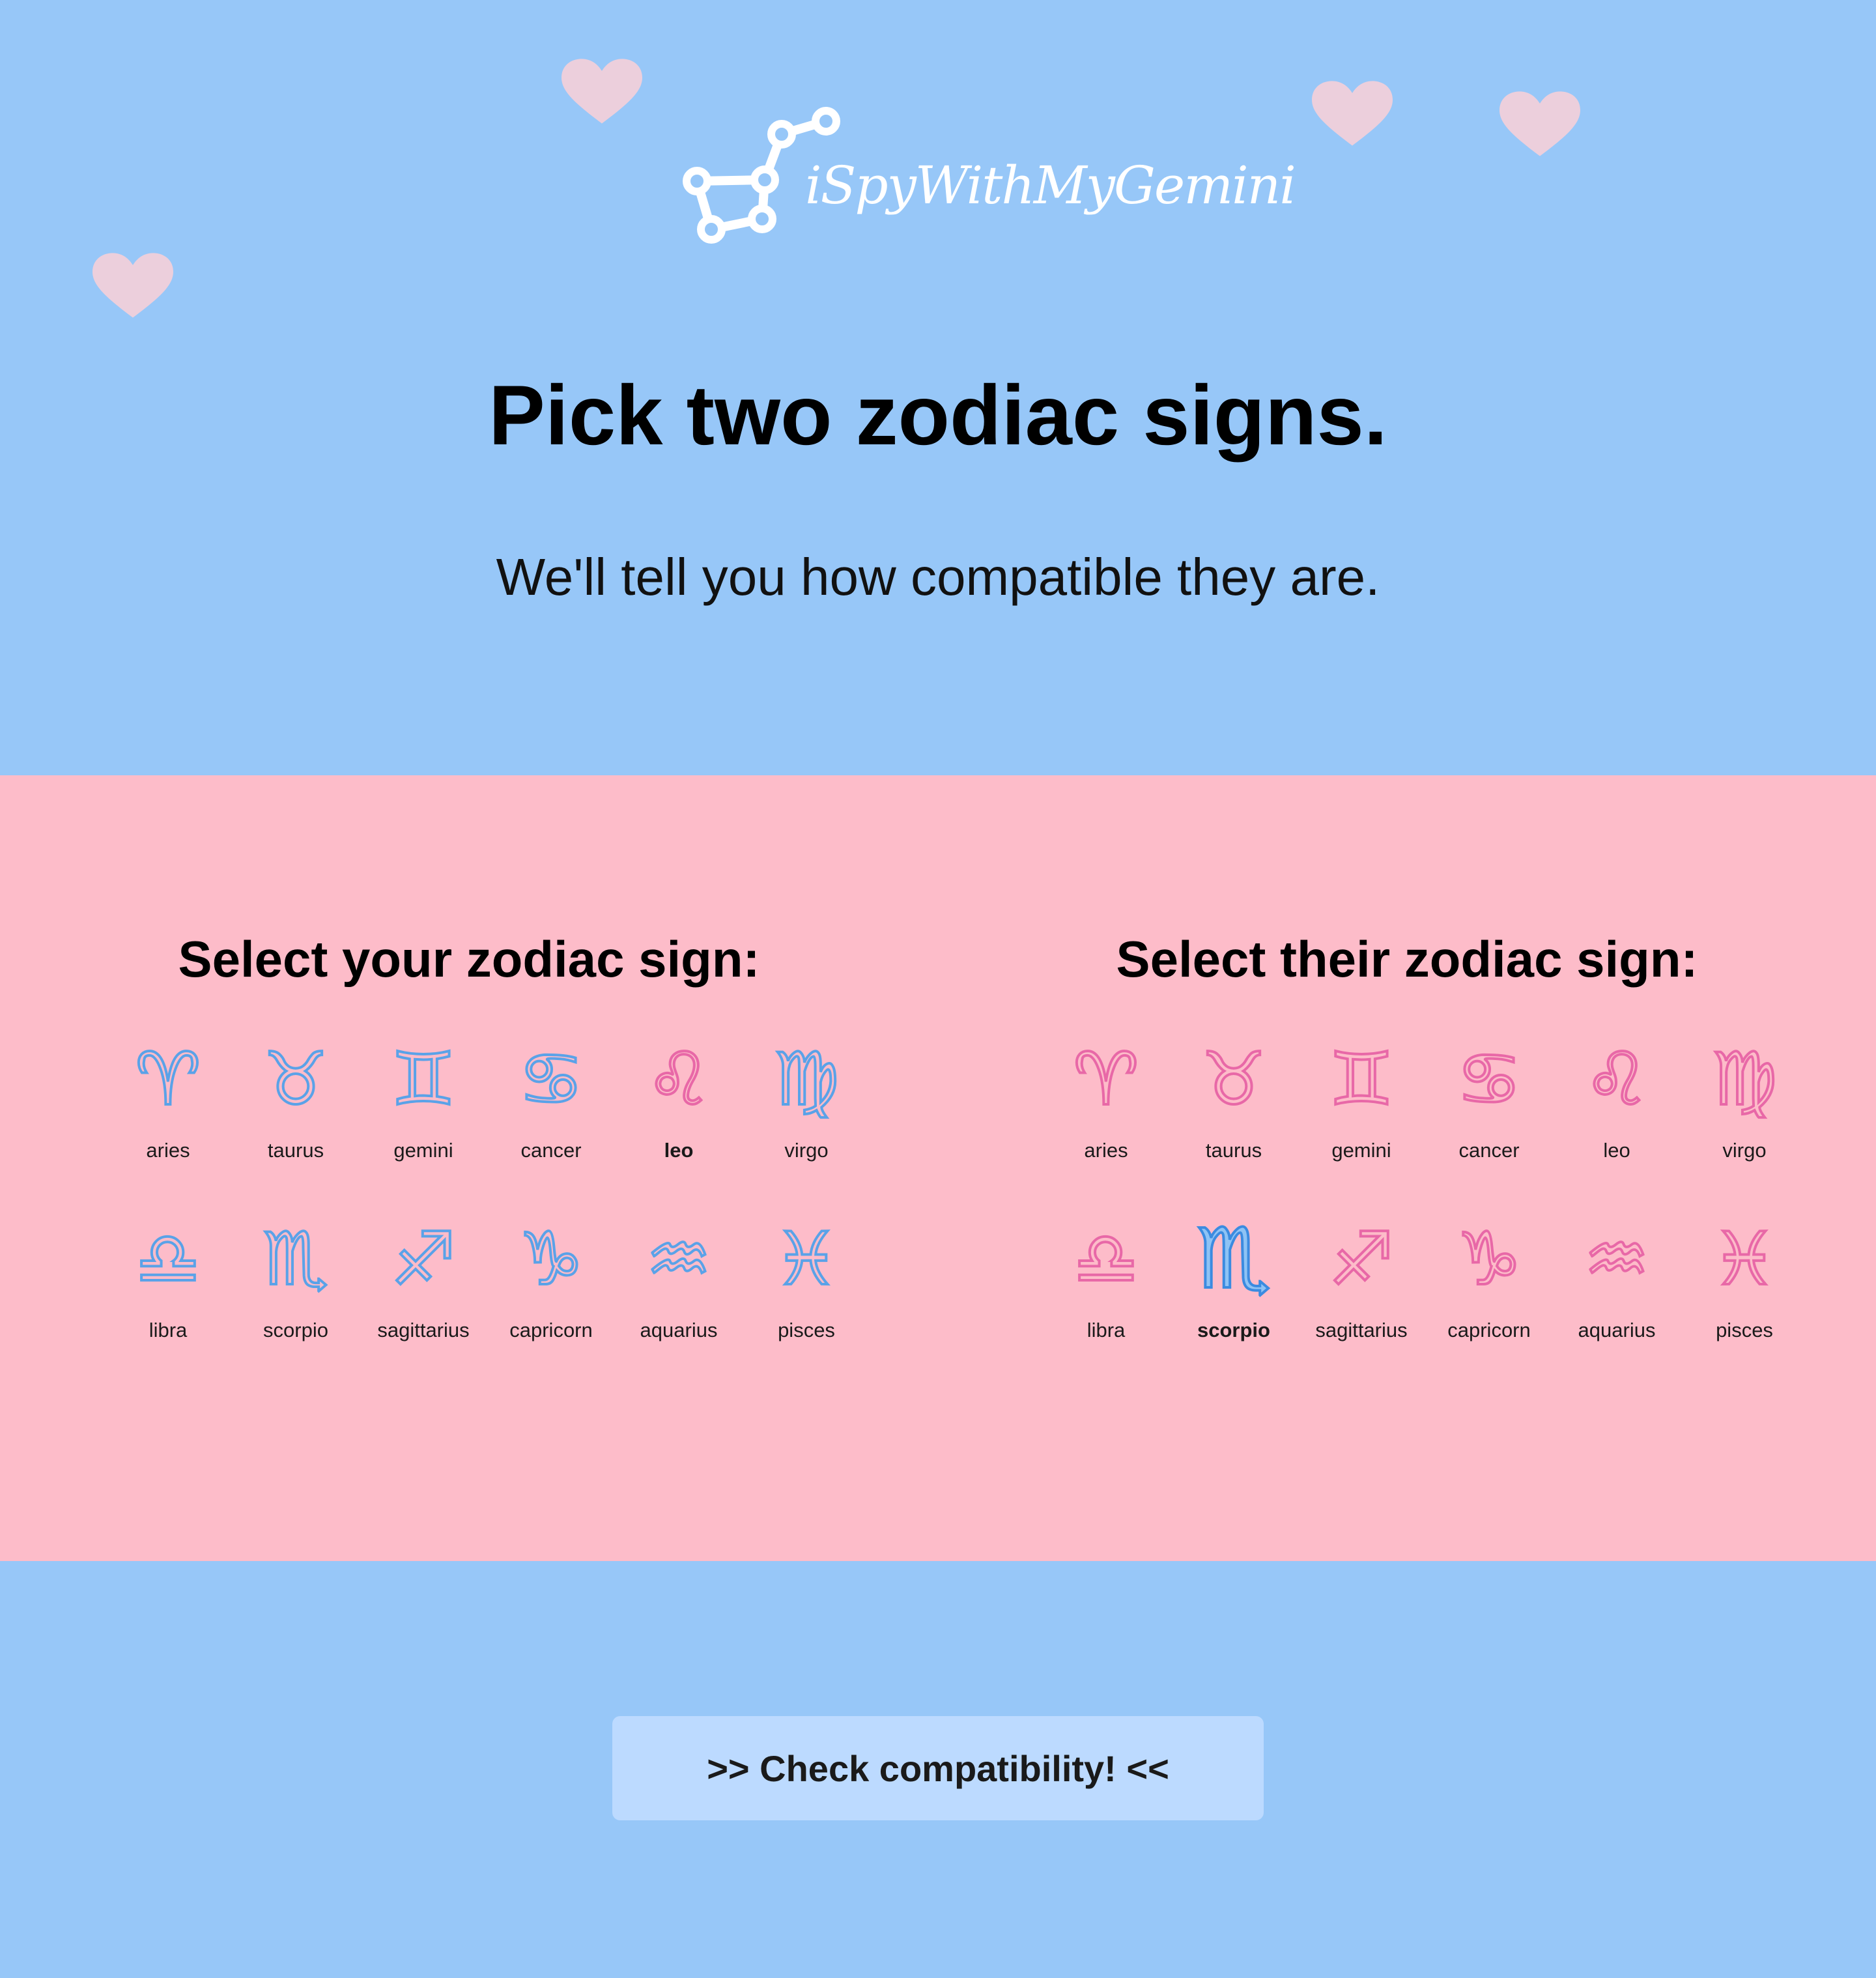 The height and width of the screenshot is (1978, 1876). I want to click on check-compatibility-button: >> Check compatibility! <<, so click(938, 1768).